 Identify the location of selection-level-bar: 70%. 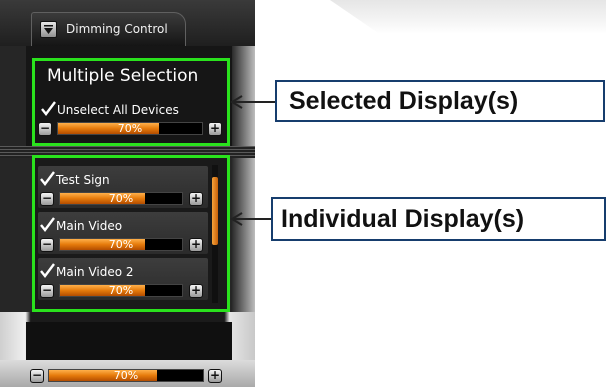
(130, 128).